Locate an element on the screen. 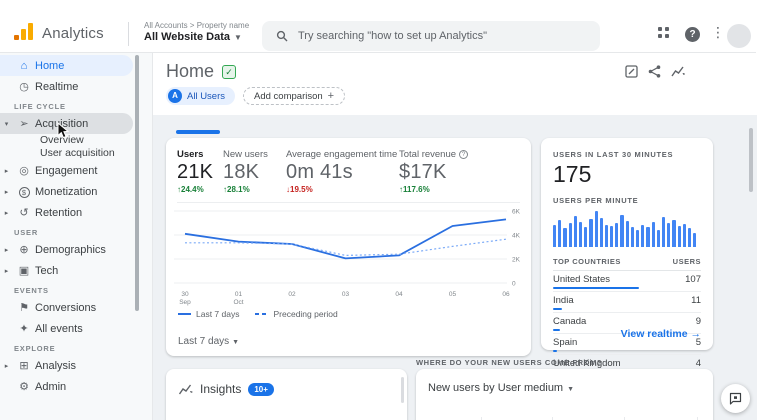 The image size is (768, 420). country-name: Canada is located at coordinates (570, 321).